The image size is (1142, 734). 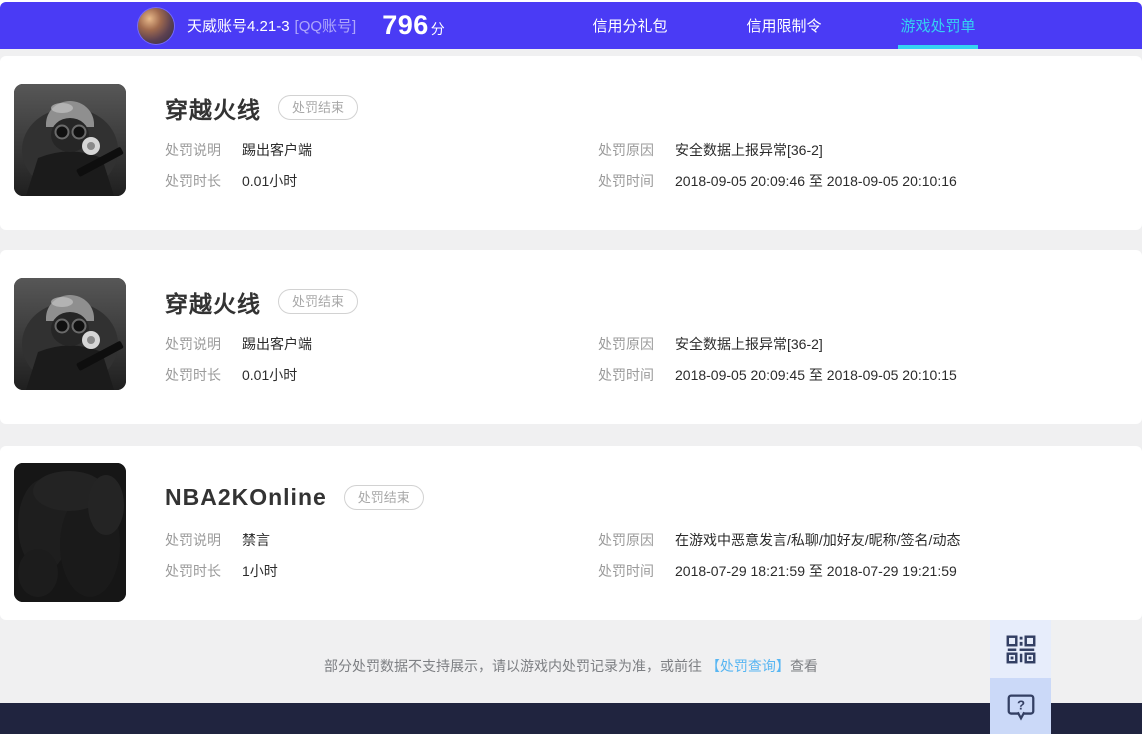 What do you see at coordinates (748, 666) in the screenshot?
I see `penalty-query-link: 【处罚查询】` at bounding box center [748, 666].